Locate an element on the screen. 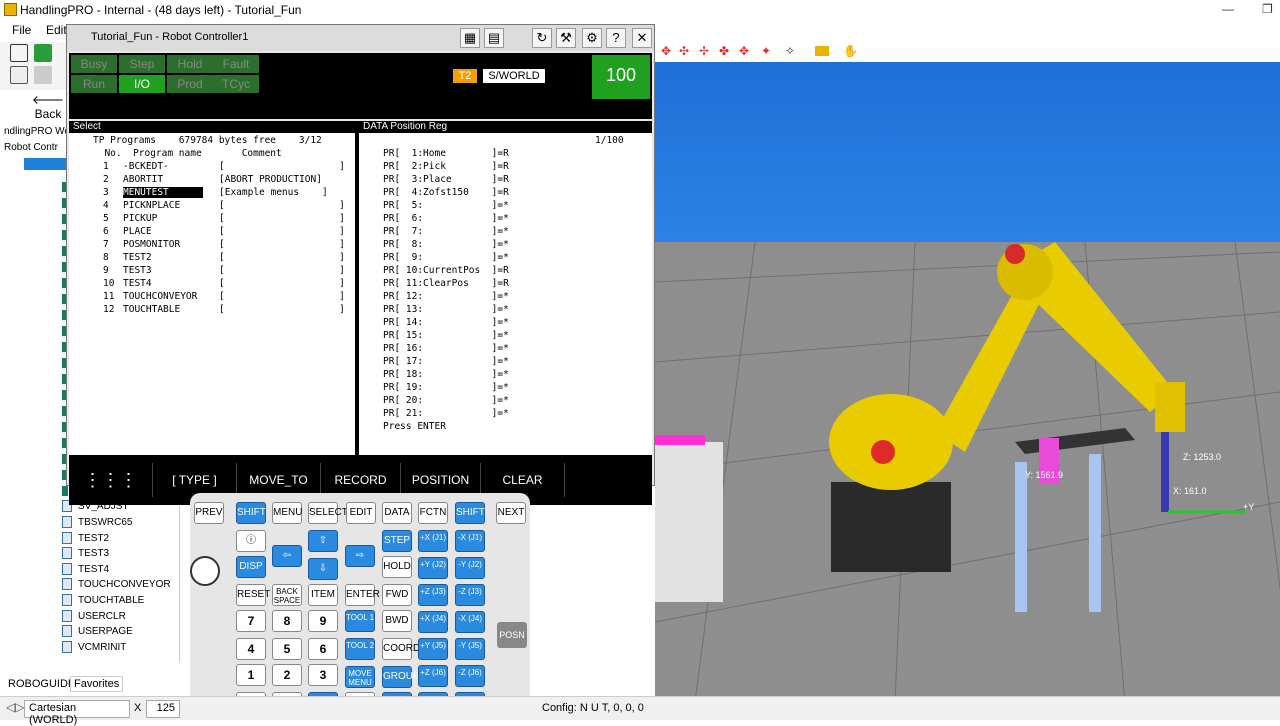 This screenshot has width=1280, height=726. tools-icon: ⚙ is located at coordinates (592, 38).